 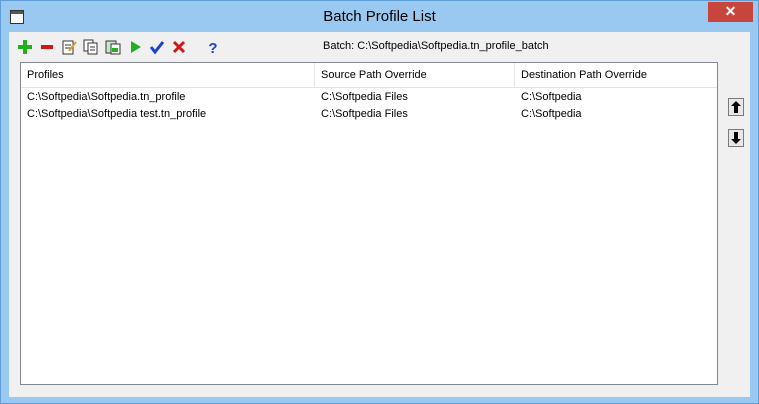 I want to click on toolbar: ?, so click(x=120, y=47).